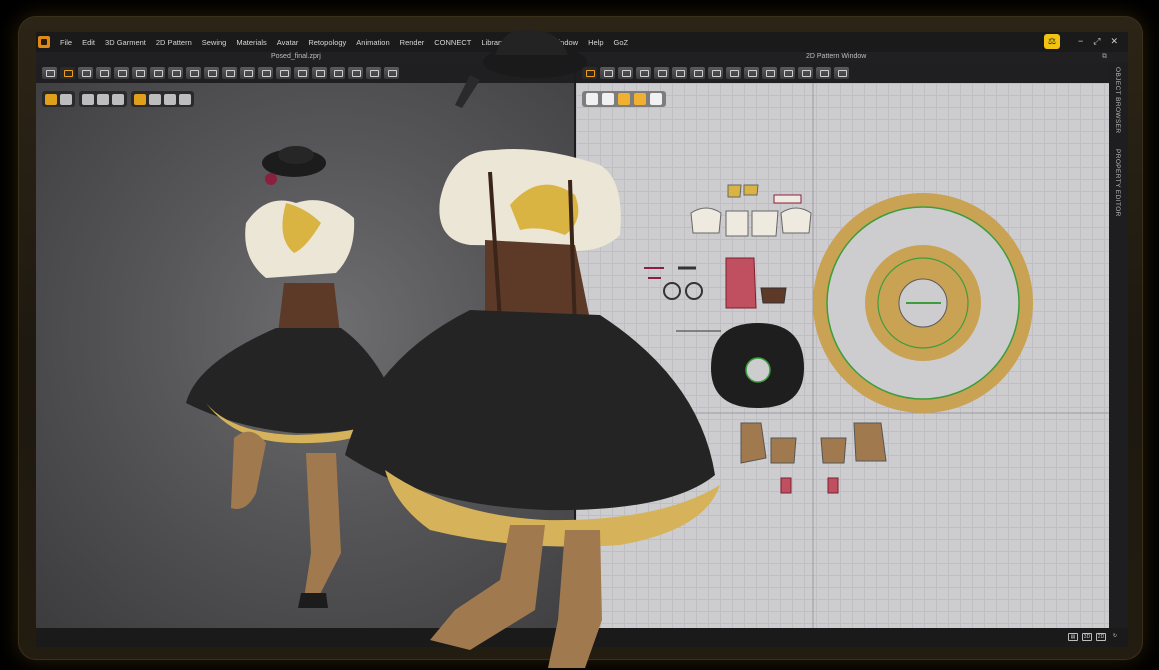 The height and width of the screenshot is (670, 1159). What do you see at coordinates (643, 73) in the screenshot?
I see `tool-rectangle-icon` at bounding box center [643, 73].